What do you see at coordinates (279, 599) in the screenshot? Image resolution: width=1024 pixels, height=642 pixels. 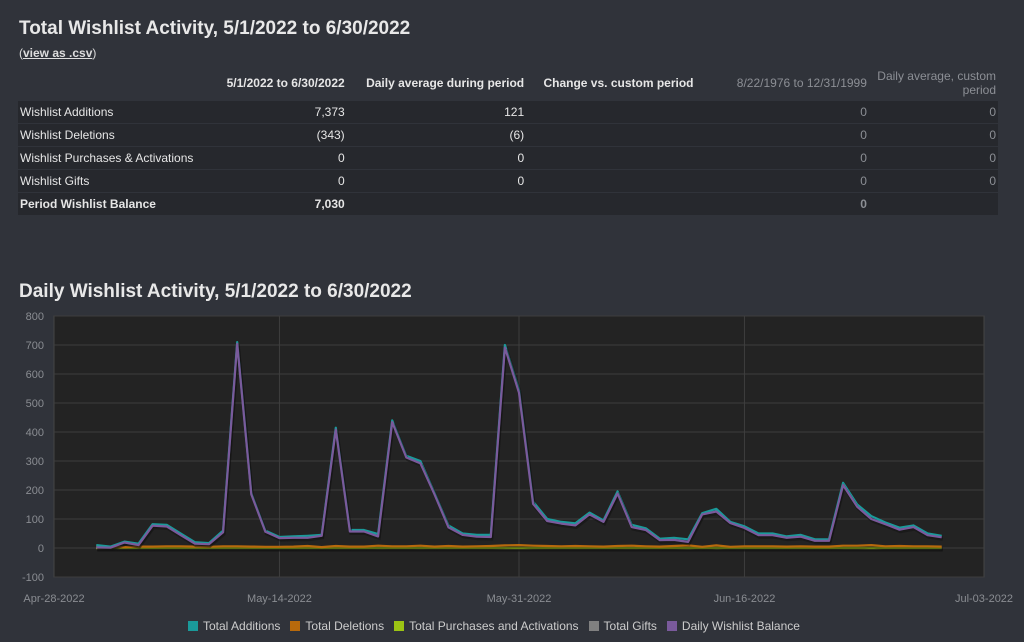 I see `x-tick-label: May-14-2022` at bounding box center [279, 599].